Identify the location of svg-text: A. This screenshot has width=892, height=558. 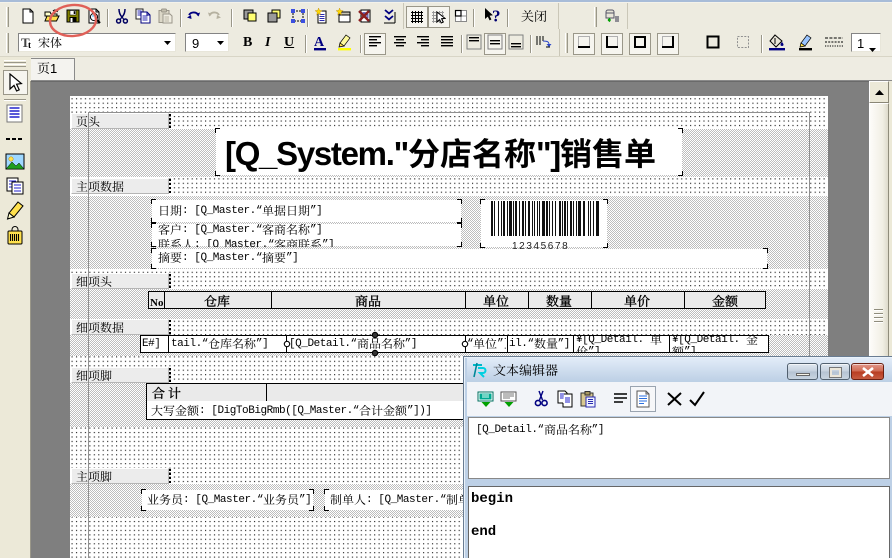
(319, 42).